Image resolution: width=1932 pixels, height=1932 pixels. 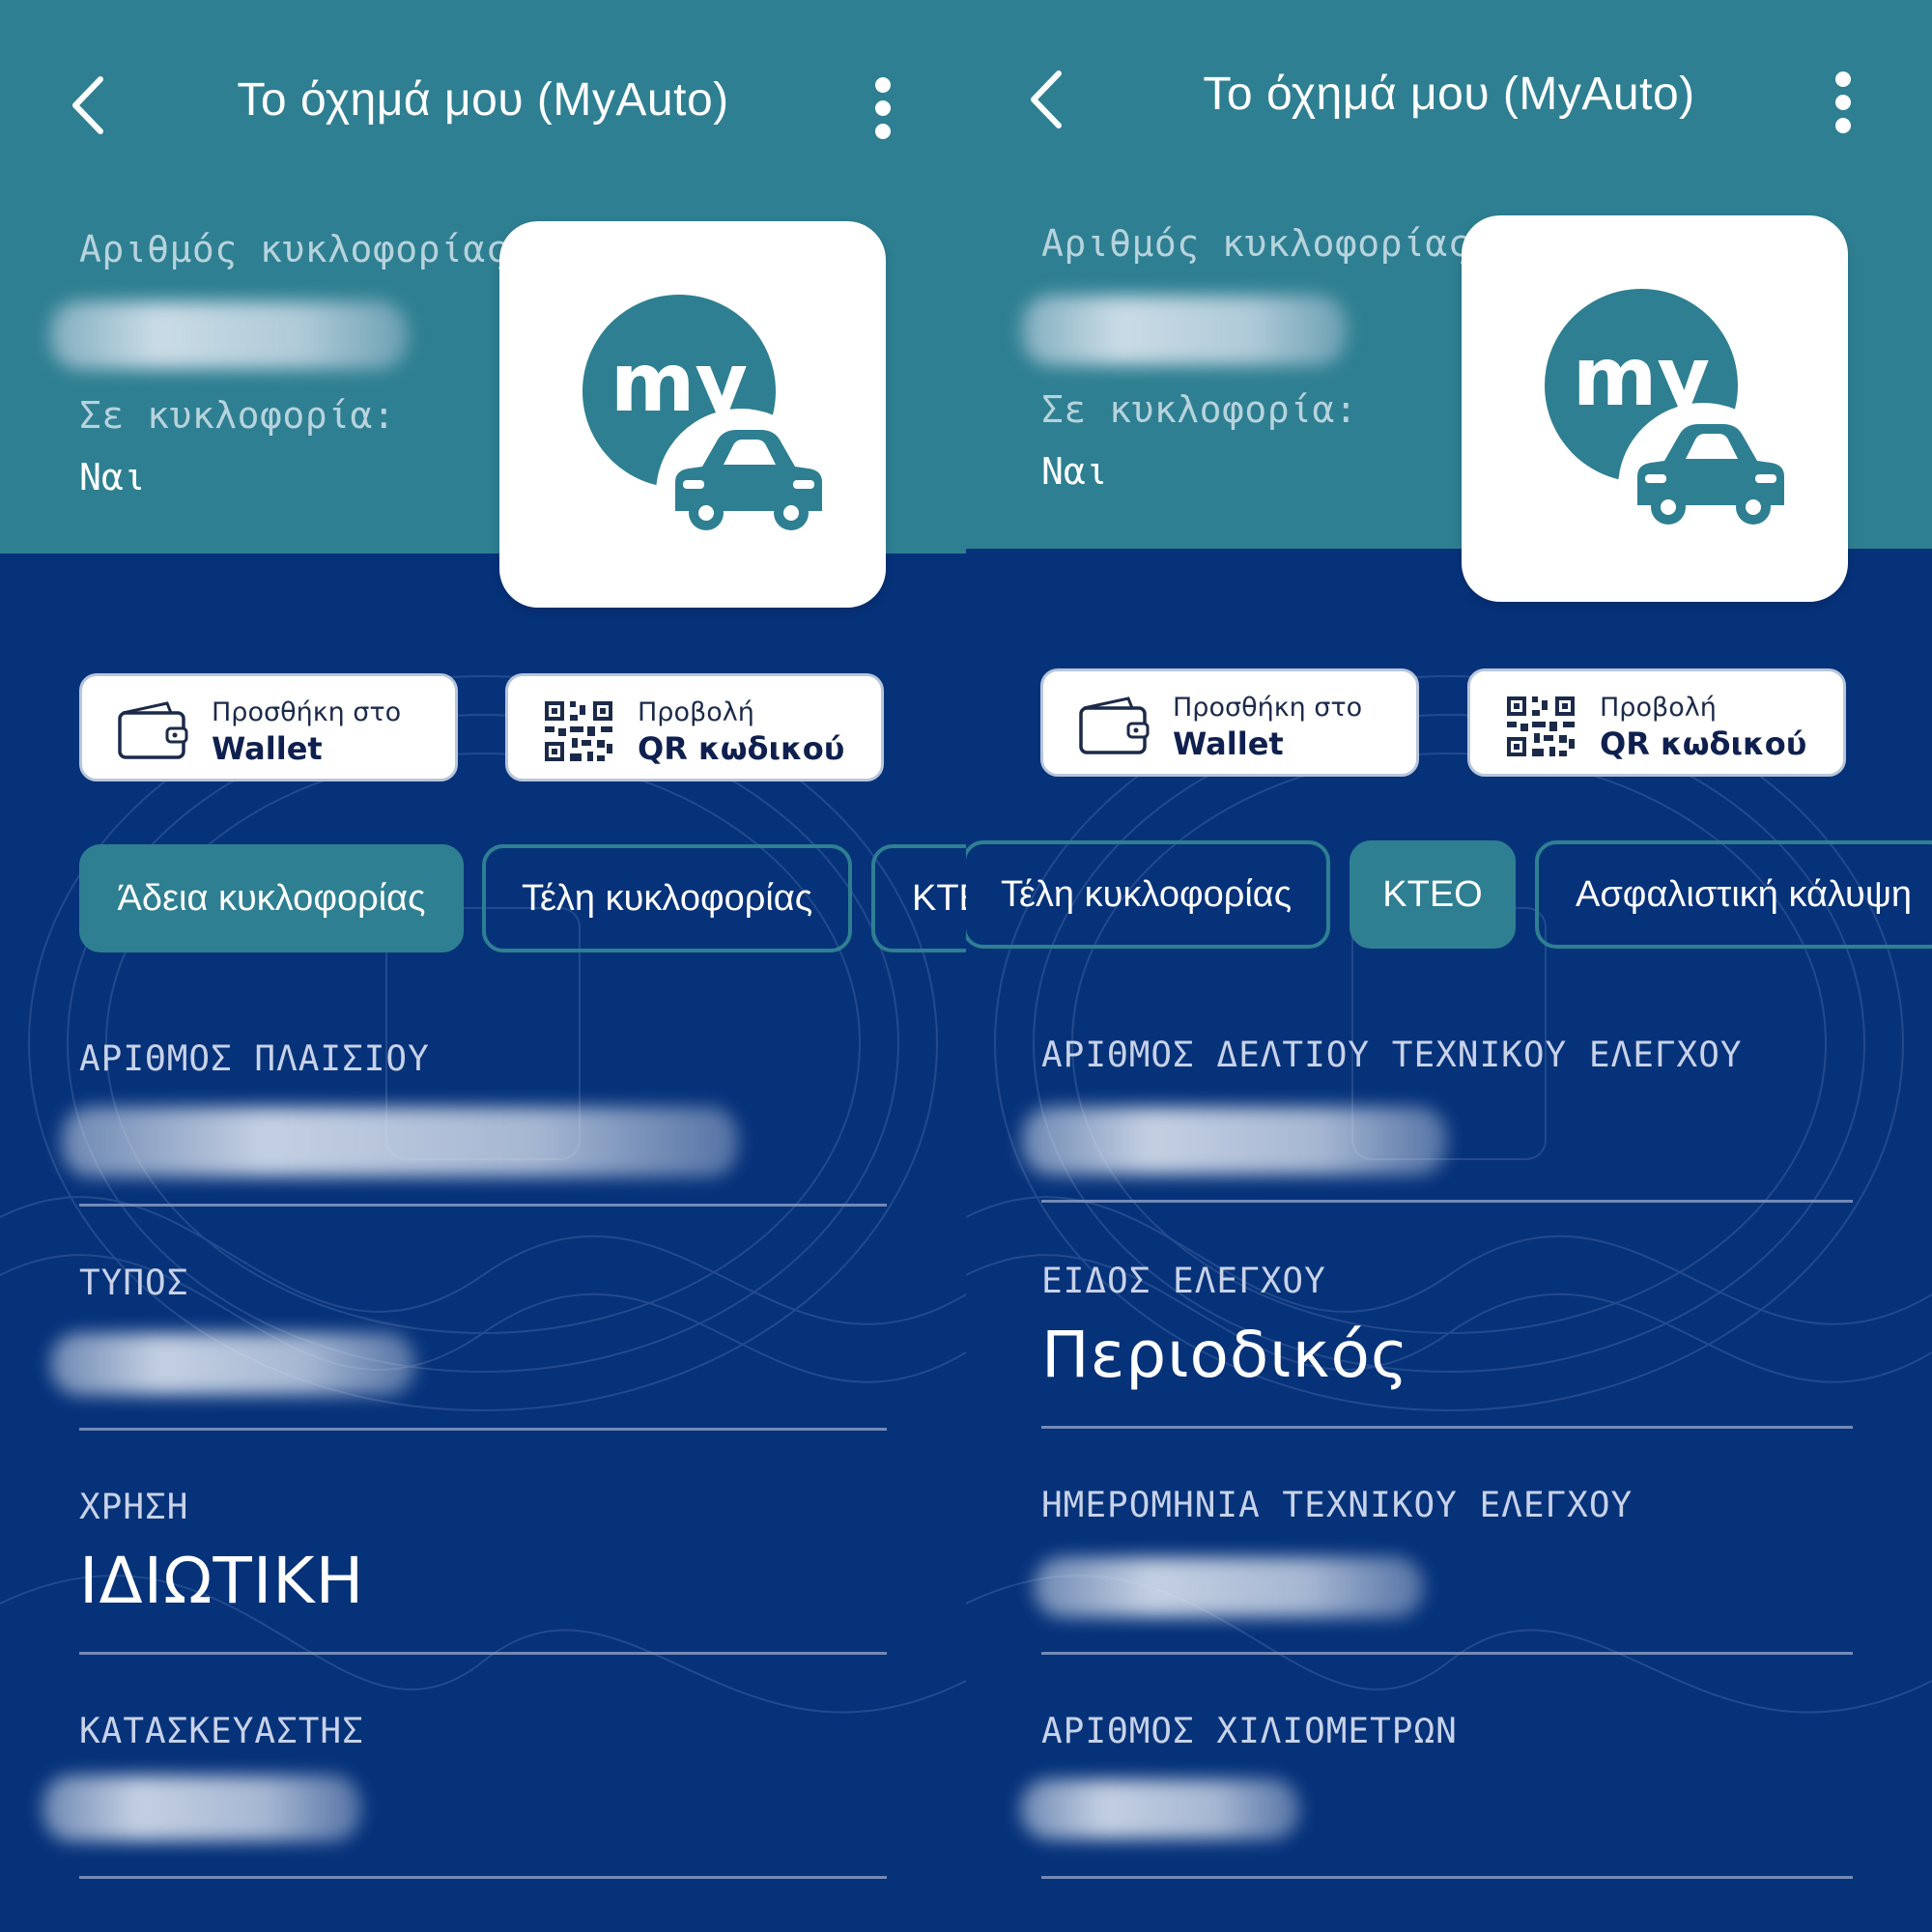 What do you see at coordinates (134, 1507) in the screenshot?
I see `usage-label: ΧΡΗΣΗ` at bounding box center [134, 1507].